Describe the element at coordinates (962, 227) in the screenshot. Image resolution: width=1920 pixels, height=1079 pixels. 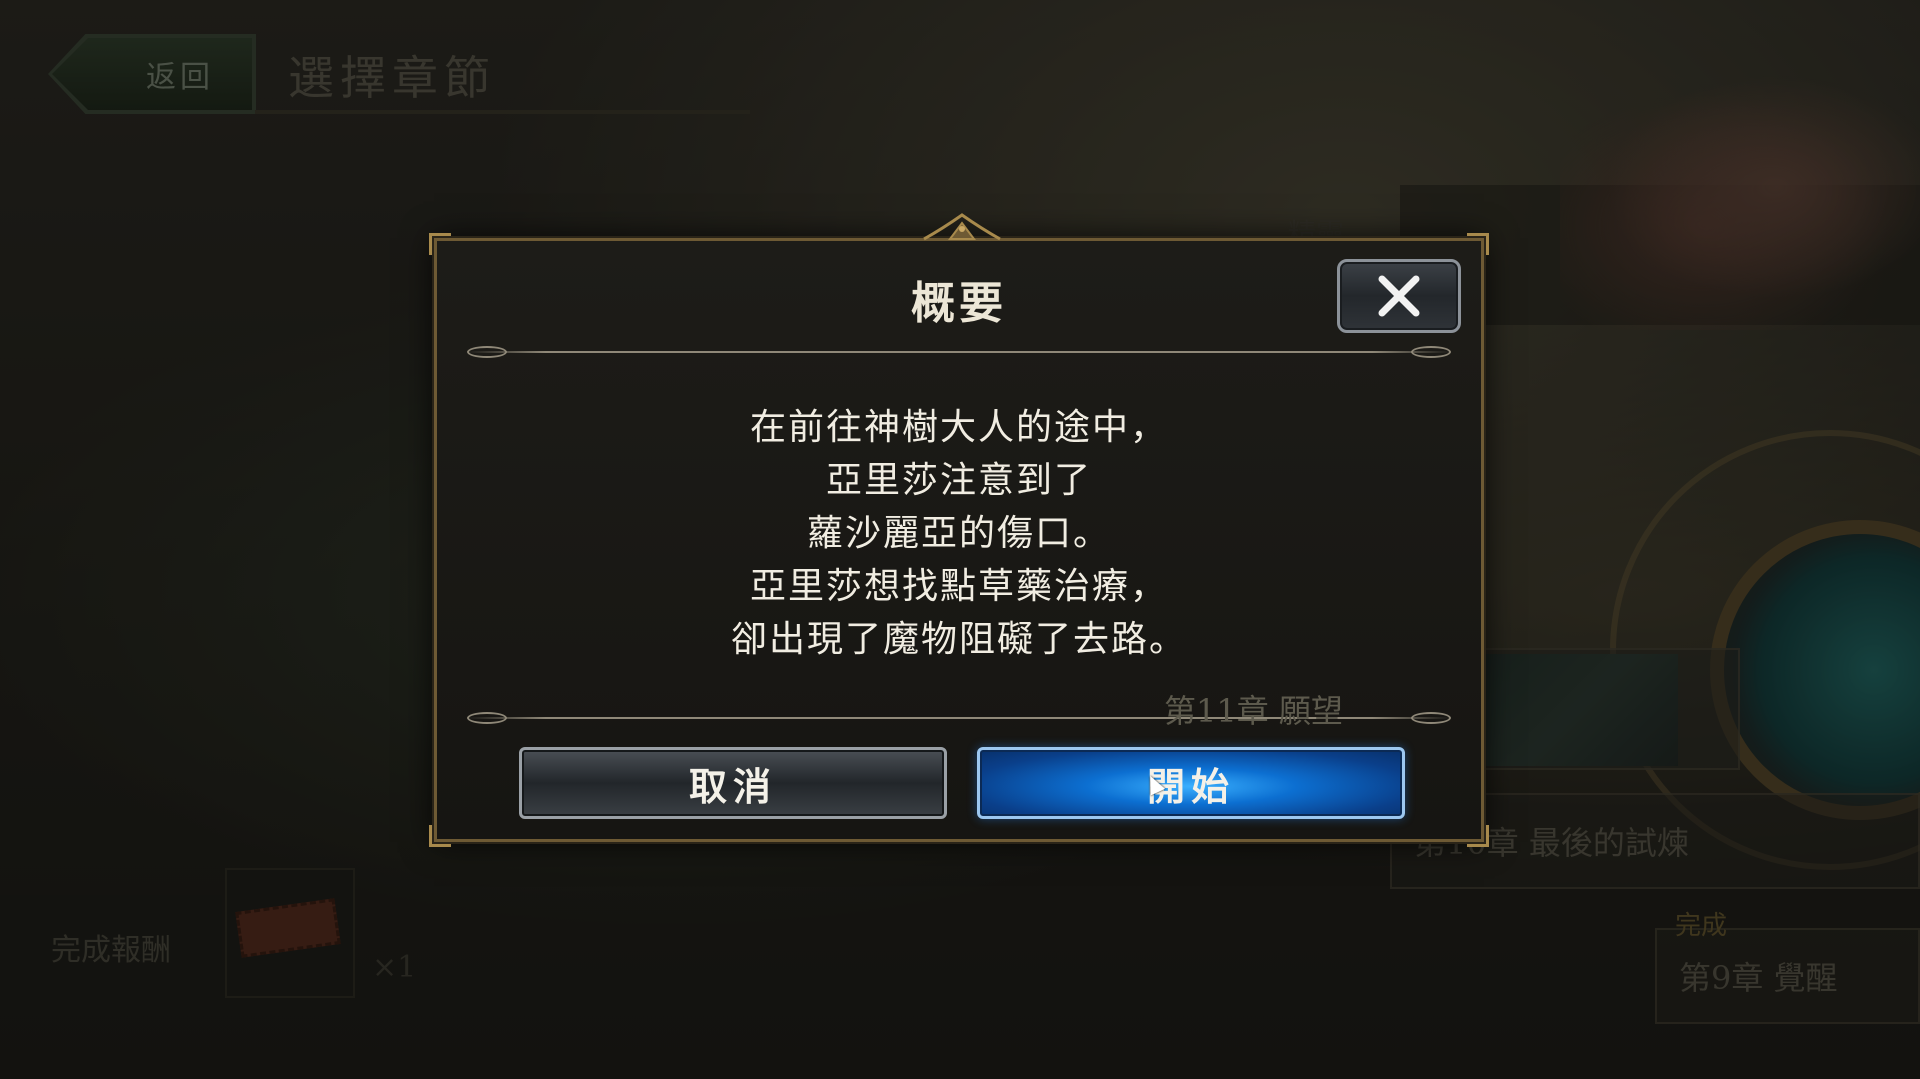
I see `crest-ornament-icon` at that location.